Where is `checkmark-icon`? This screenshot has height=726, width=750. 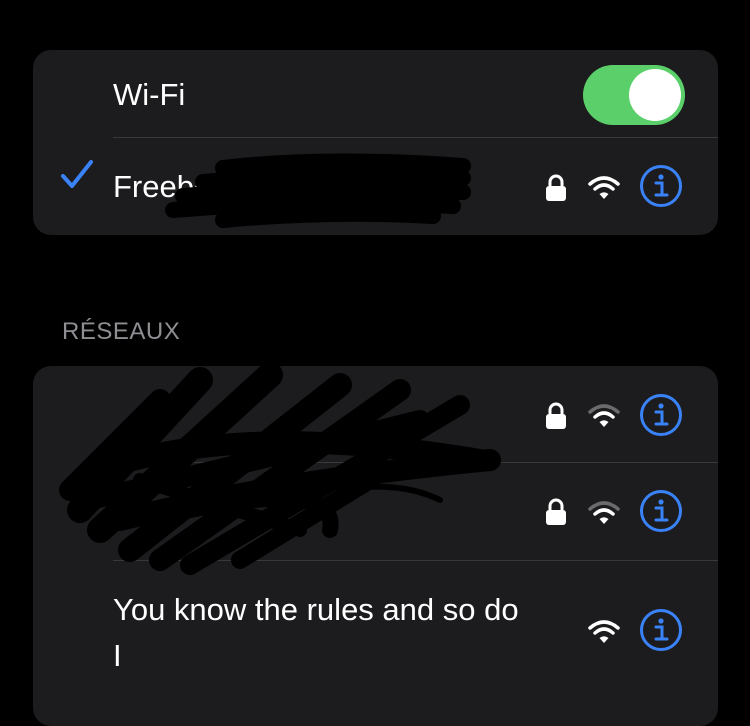
checkmark-icon is located at coordinates (77, 174).